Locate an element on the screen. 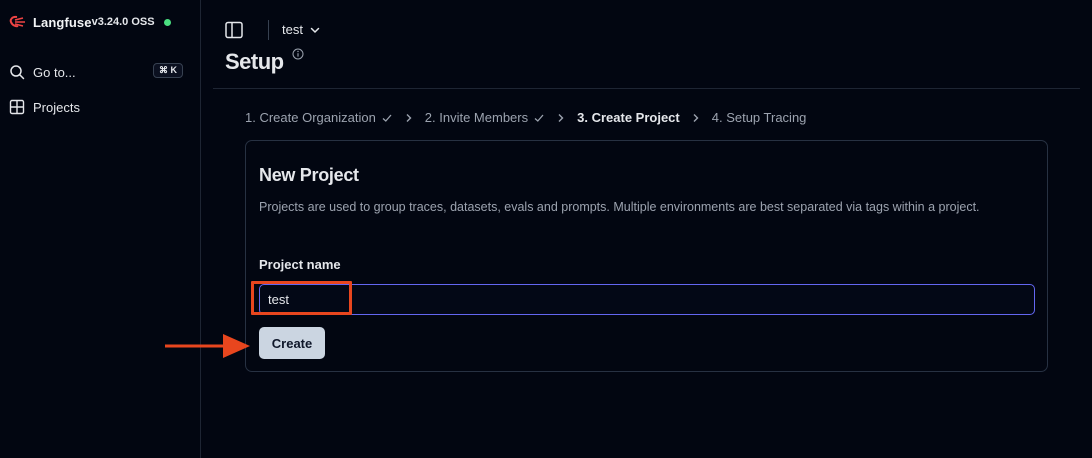 Image resolution: width=1092 pixels, height=458 pixels. card-title: New Project is located at coordinates (309, 175).